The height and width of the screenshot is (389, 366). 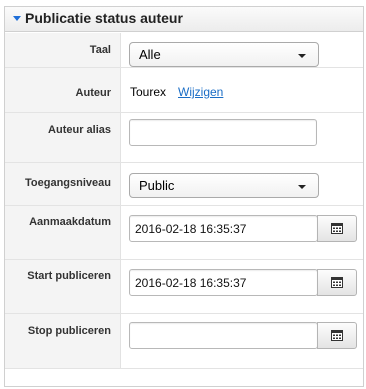 What do you see at coordinates (223, 228) in the screenshot?
I see `aanmaakdatum-input: 2016-02-18 16:35:37` at bounding box center [223, 228].